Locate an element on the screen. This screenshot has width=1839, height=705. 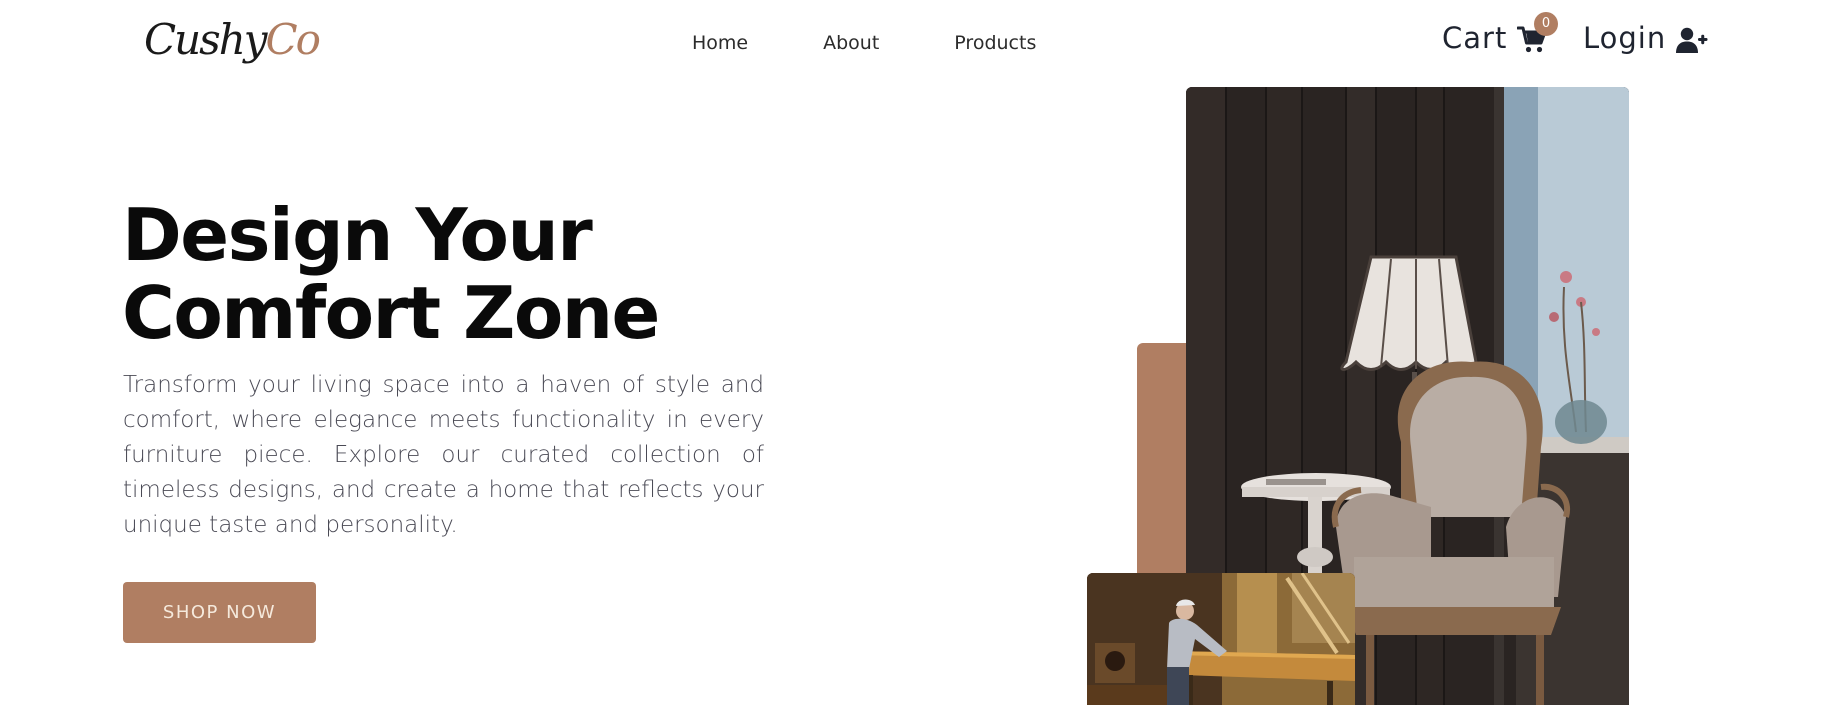
logo-text-primary: Cushy is located at coordinates (206, 39).